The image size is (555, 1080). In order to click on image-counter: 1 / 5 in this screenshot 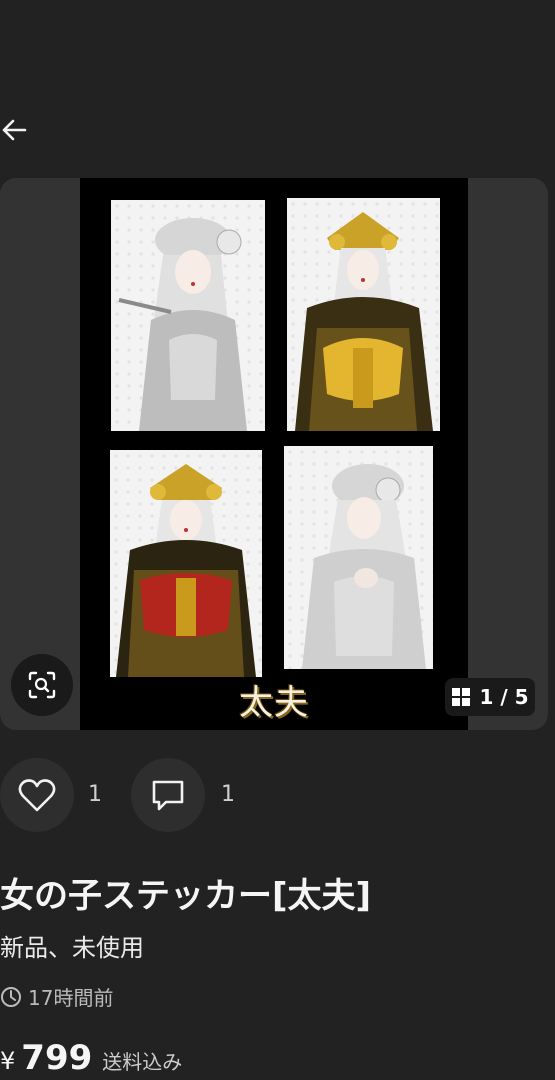, I will do `click(490, 697)`.